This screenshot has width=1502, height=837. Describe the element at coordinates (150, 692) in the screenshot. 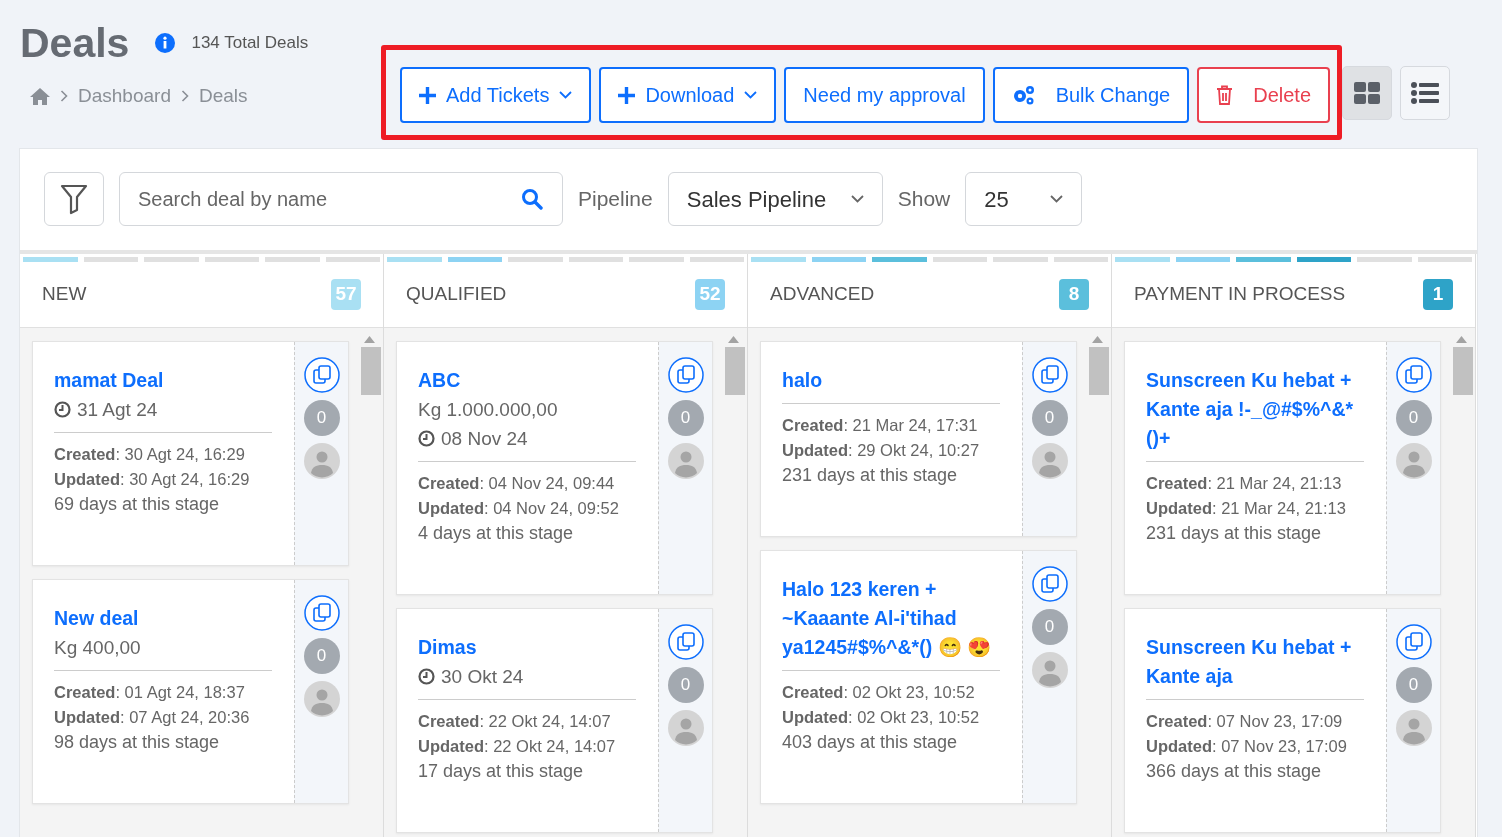

I see `created-date: Created: 01 Agt 24, 18:37` at that location.